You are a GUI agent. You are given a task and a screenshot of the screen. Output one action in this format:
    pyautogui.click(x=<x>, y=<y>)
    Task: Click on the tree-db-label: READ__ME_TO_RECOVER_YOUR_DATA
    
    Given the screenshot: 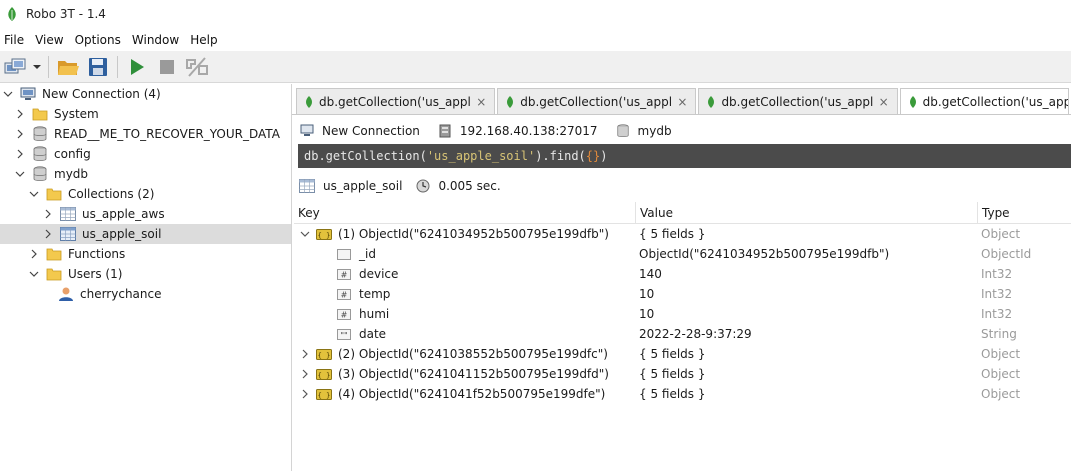 What is the action you would take?
    pyautogui.click(x=167, y=134)
    